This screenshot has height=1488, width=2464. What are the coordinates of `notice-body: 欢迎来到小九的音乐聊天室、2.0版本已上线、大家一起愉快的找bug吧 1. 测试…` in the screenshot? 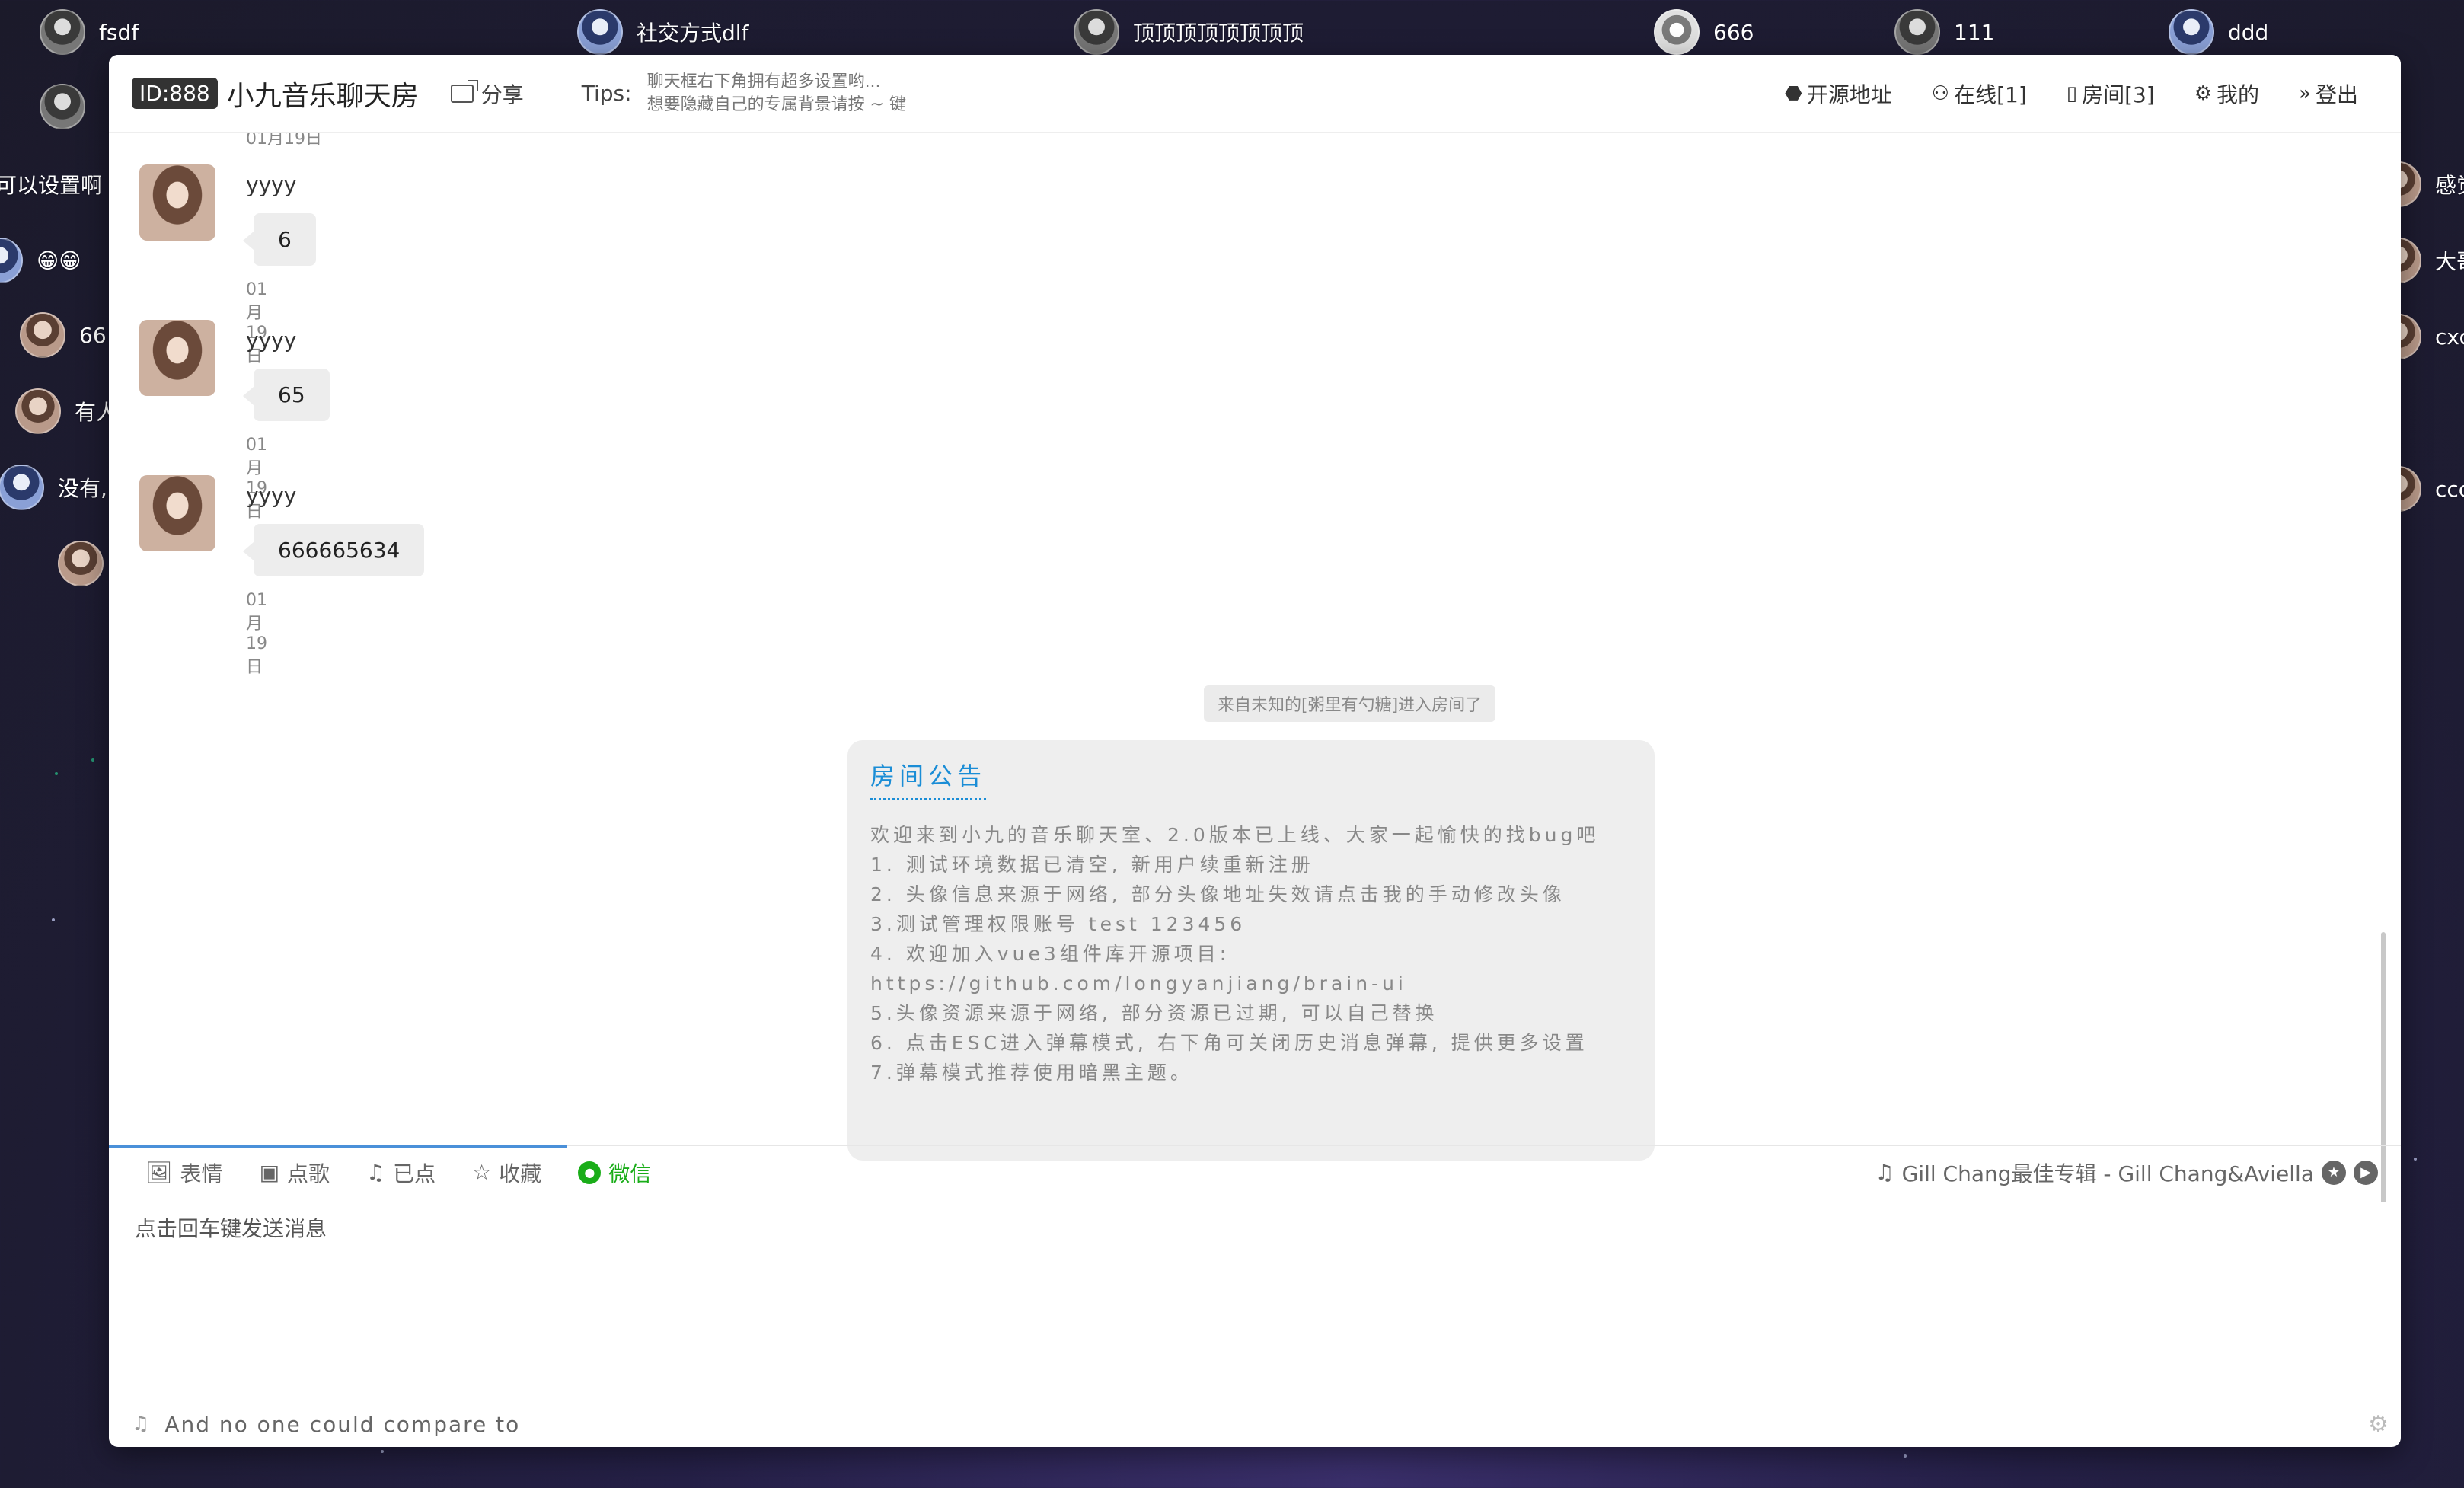 It's located at (1251, 954).